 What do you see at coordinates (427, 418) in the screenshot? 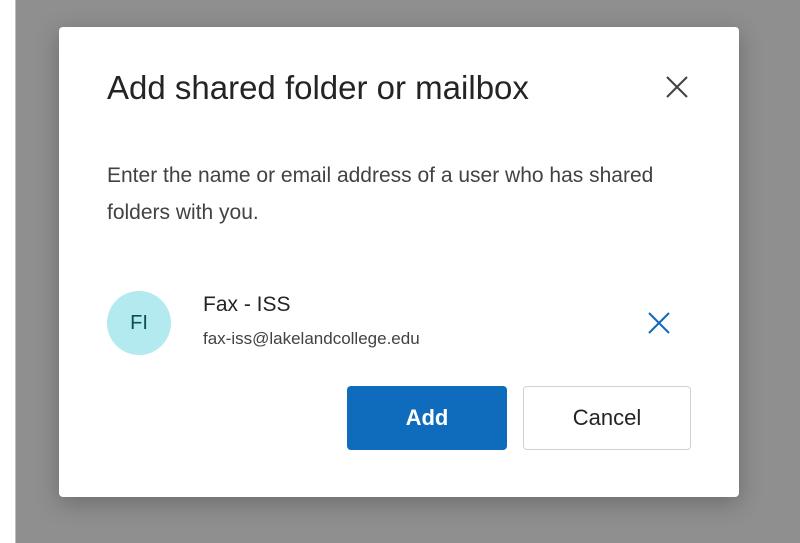
I see `add-button: Add` at bounding box center [427, 418].